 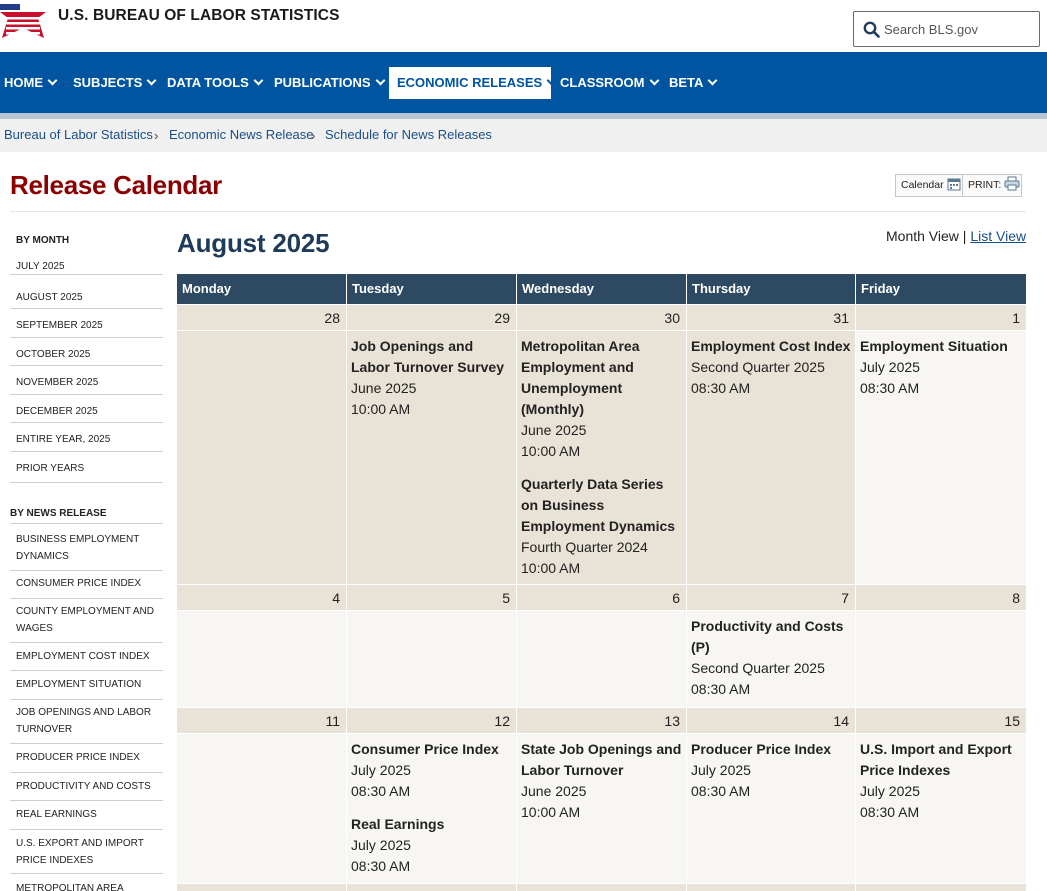 What do you see at coordinates (262, 720) in the screenshot?
I see `day-number: 11` at bounding box center [262, 720].